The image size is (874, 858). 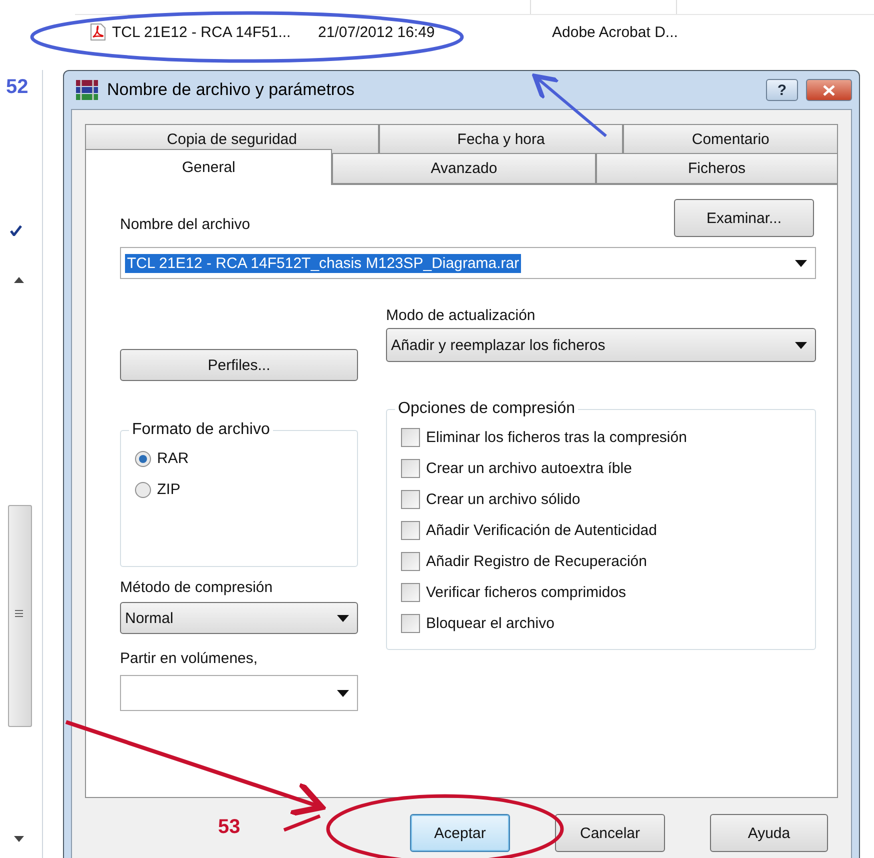 What do you see at coordinates (460, 833) in the screenshot?
I see `dialog-button: Aceptar` at bounding box center [460, 833].